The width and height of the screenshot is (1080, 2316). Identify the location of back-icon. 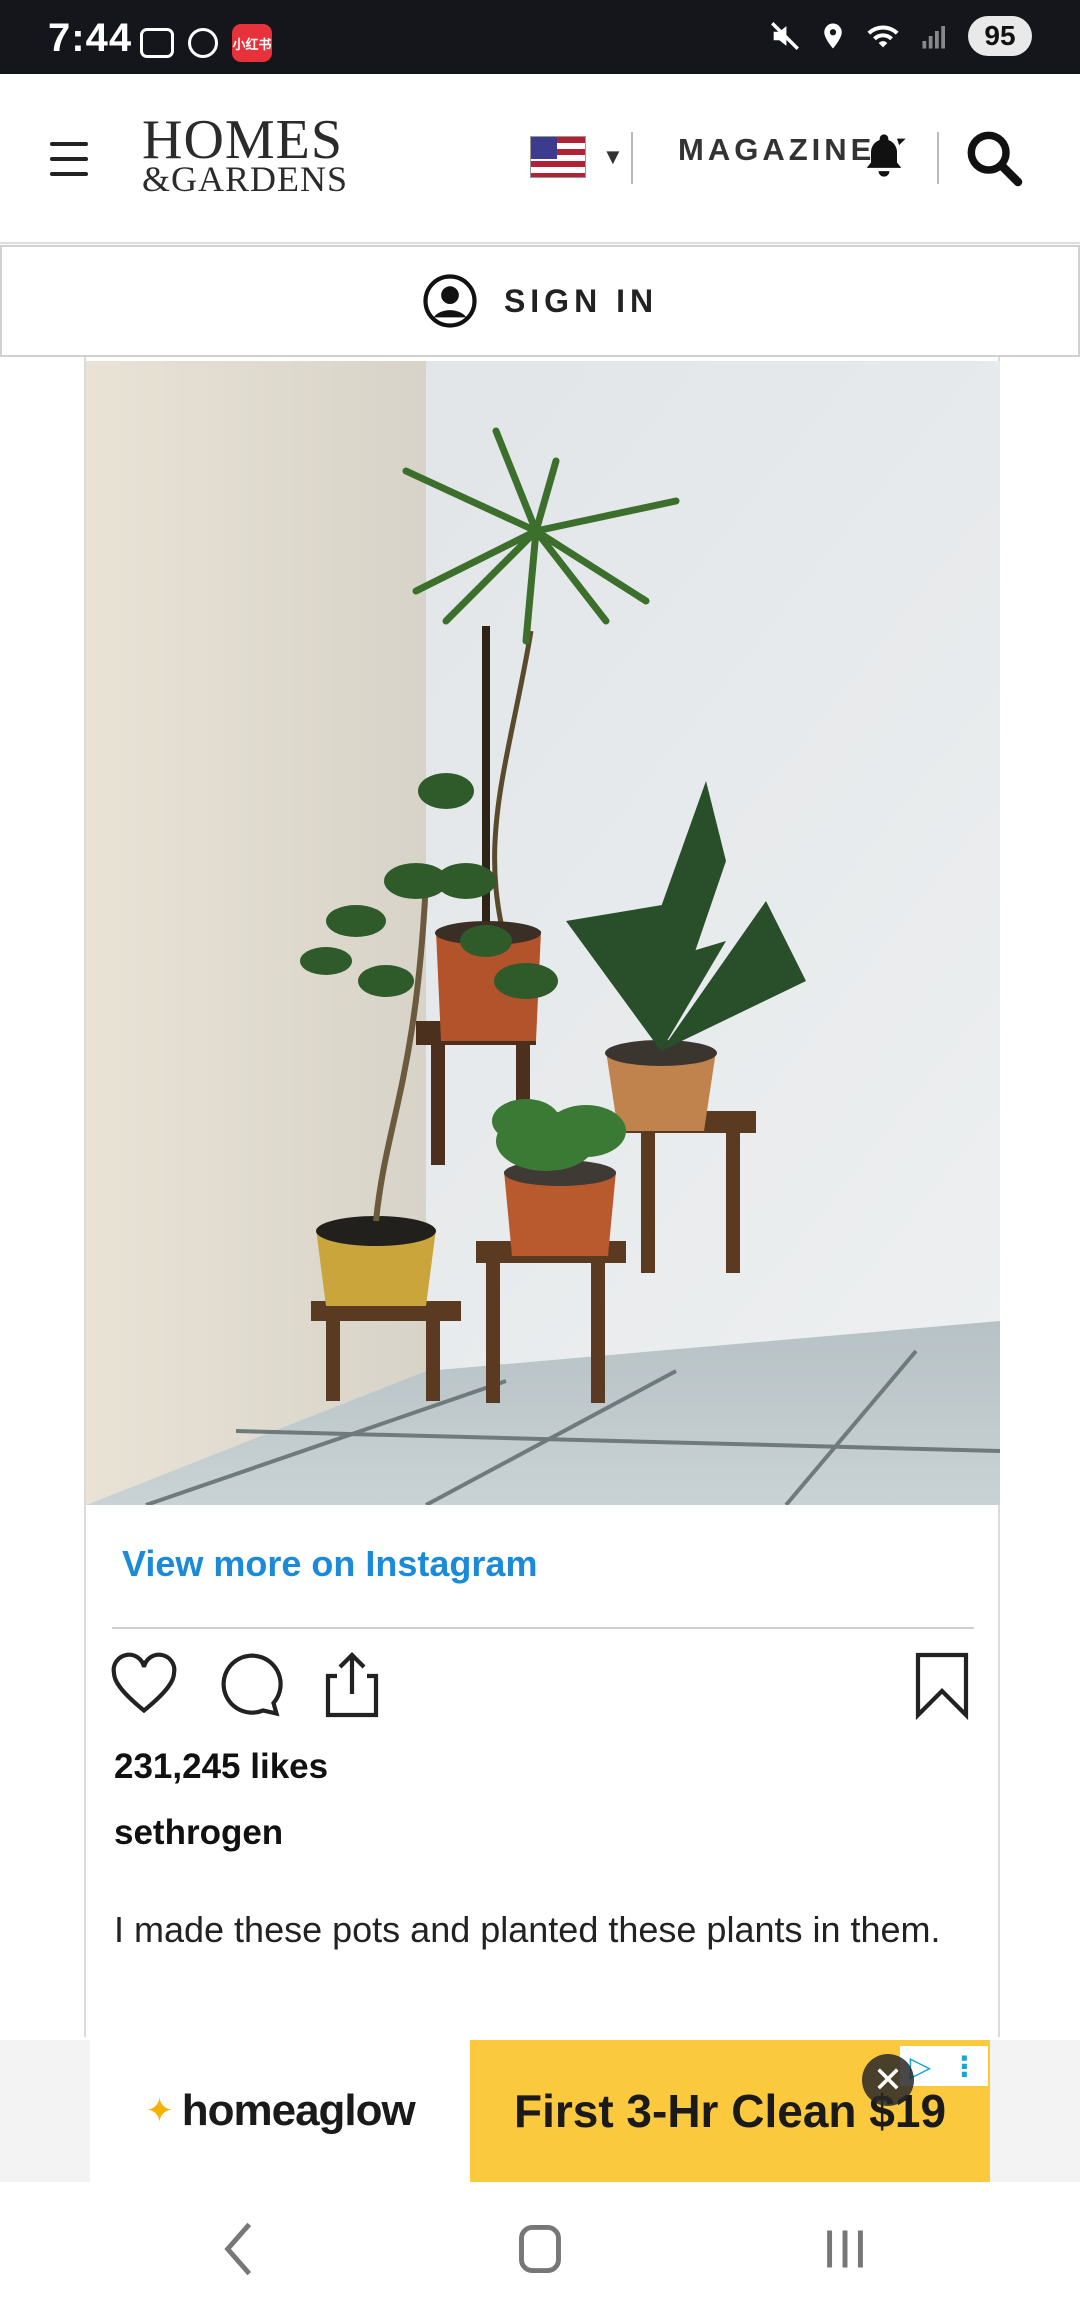
(240, 2249).